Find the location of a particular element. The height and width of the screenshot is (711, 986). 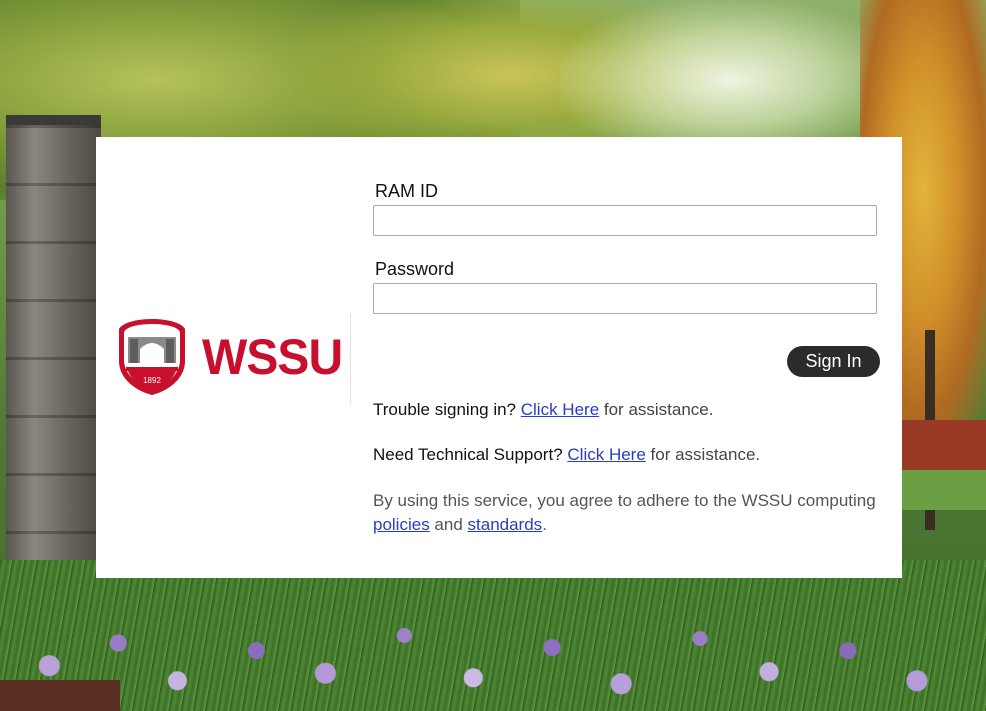

support-lead-text: Need Technical Support? is located at coordinates (468, 454).